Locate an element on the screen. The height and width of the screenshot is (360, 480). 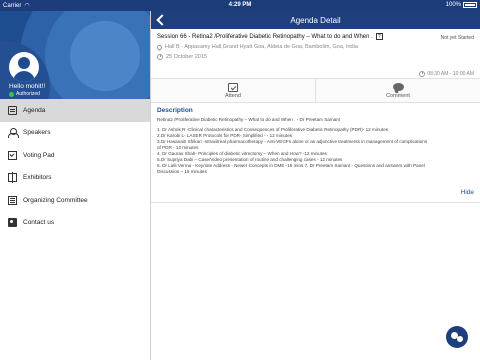
voting-pad-icon is located at coordinates (12, 155).